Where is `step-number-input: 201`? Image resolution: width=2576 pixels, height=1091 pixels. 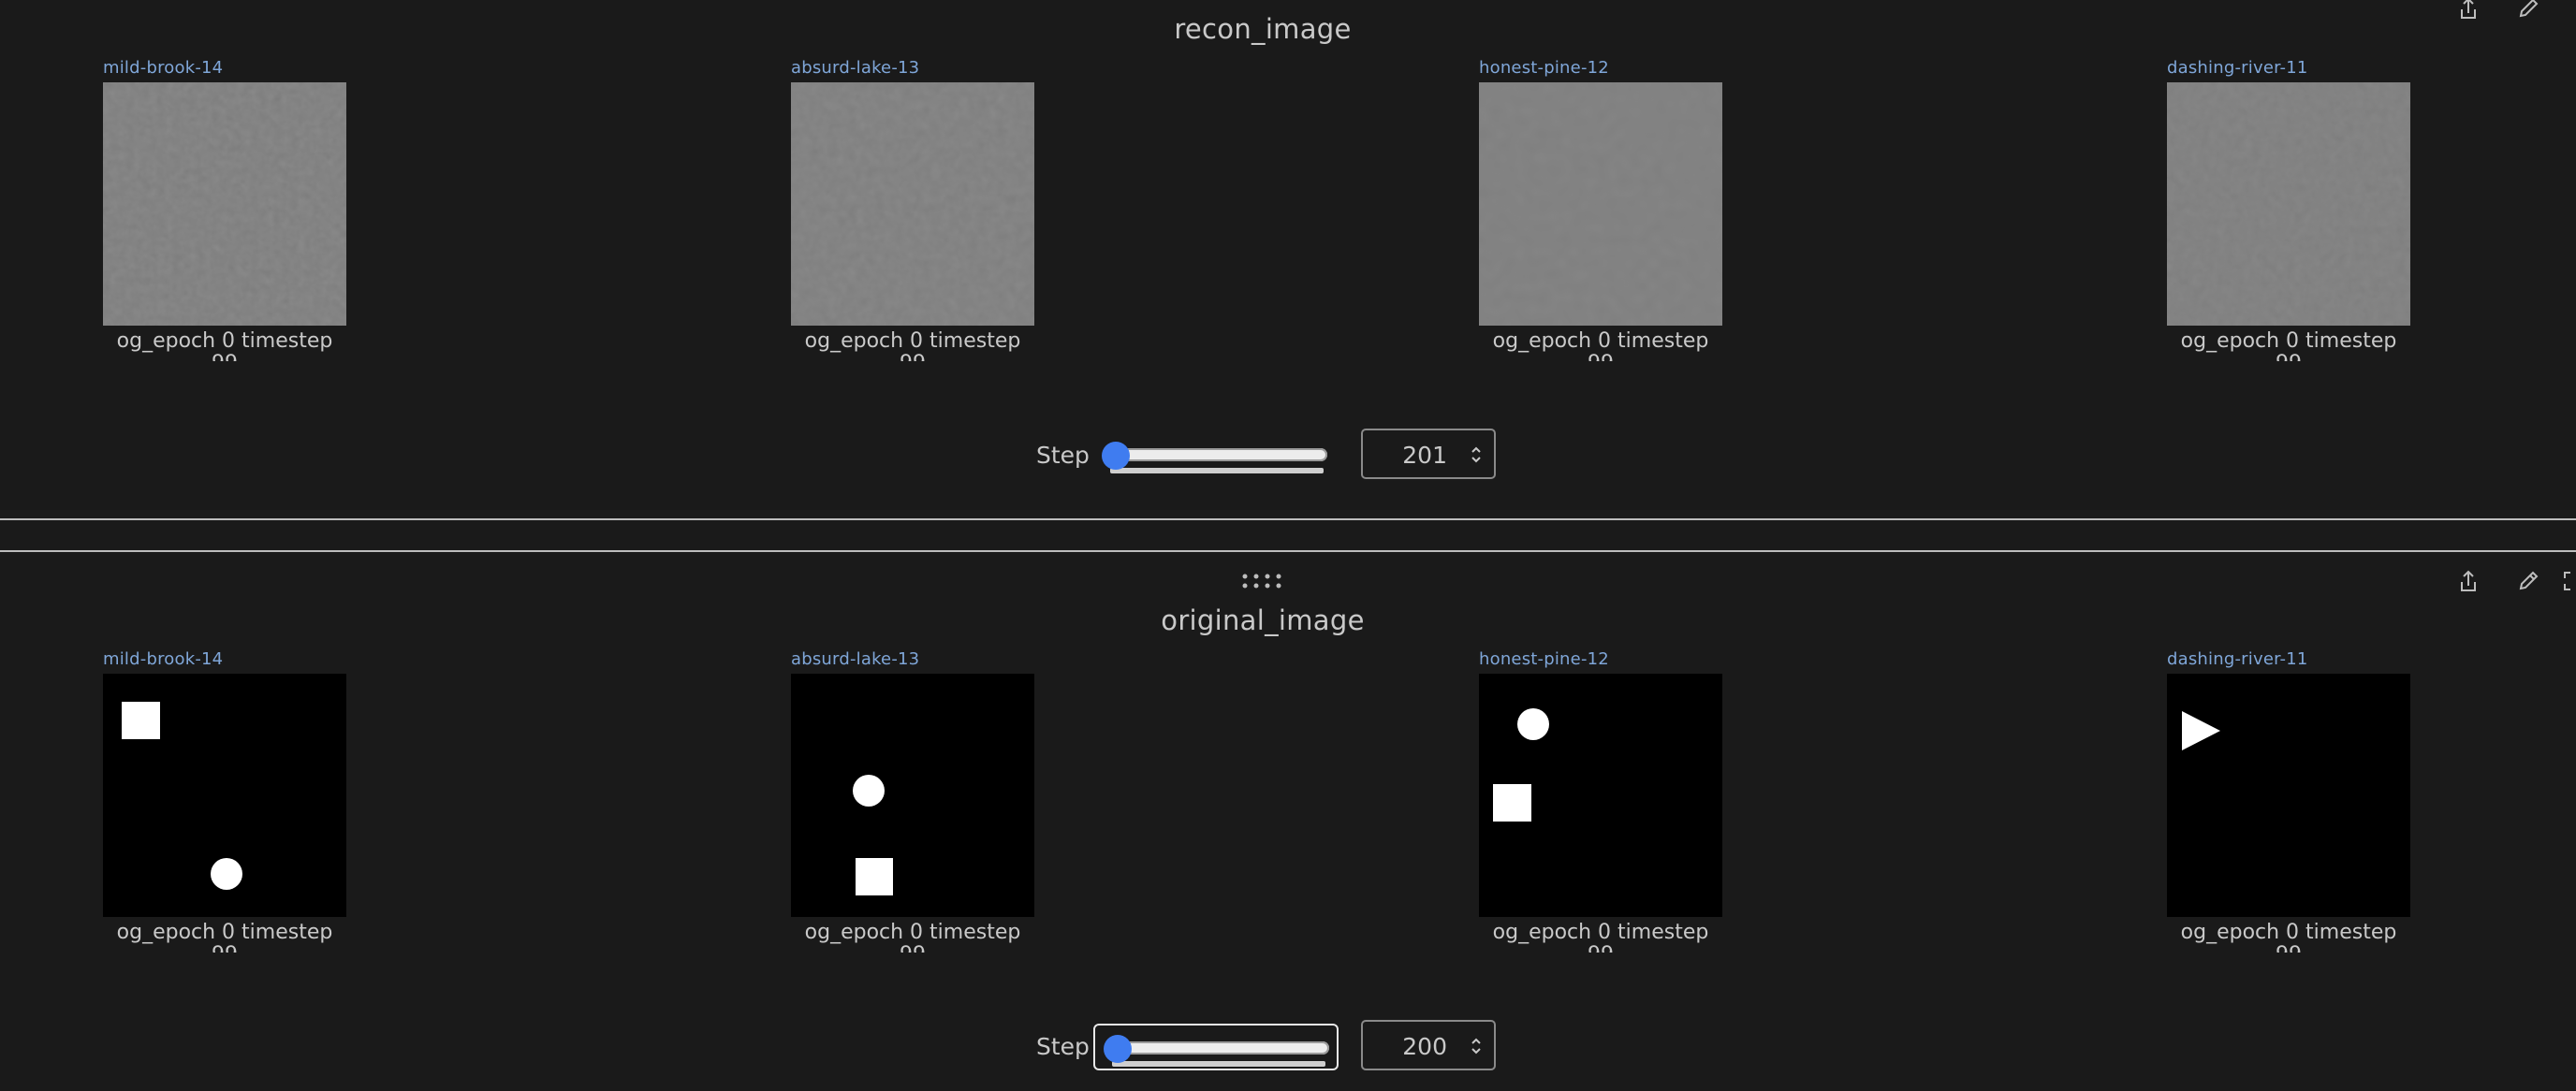
step-number-input: 201 is located at coordinates (1428, 454).